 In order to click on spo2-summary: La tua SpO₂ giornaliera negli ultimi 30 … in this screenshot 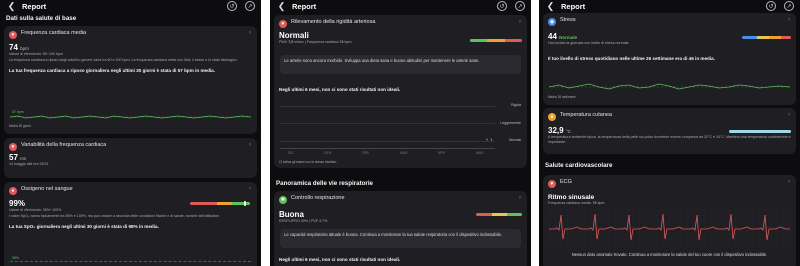, I will do `click(84, 226)`.